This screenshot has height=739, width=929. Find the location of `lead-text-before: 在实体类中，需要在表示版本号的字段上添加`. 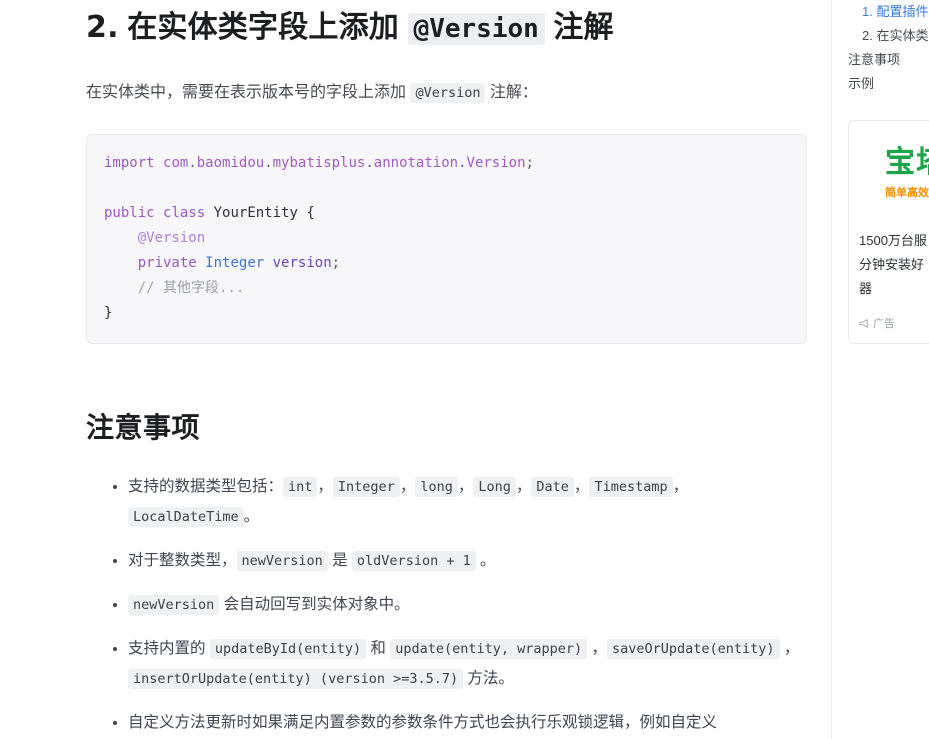

lead-text-before: 在实体类中，需要在表示版本号的字段上添加 is located at coordinates (248, 92).